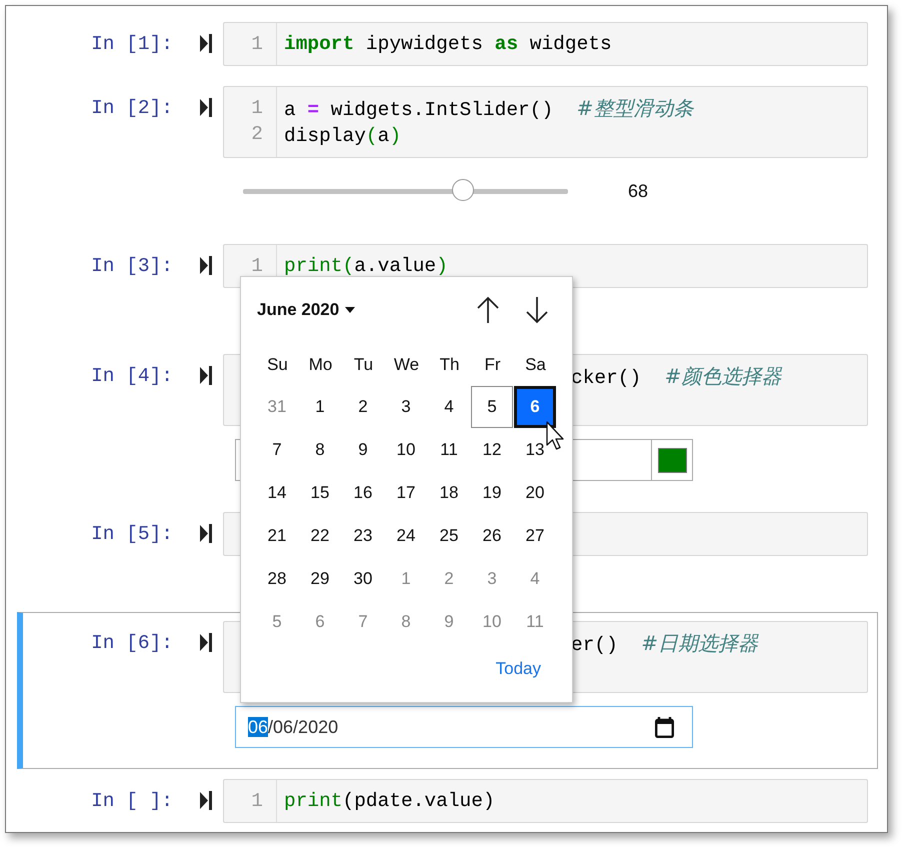 The width and height of the screenshot is (908, 852). Describe the element at coordinates (131, 44) in the screenshot. I see `input-prompt: In [1]:` at that location.